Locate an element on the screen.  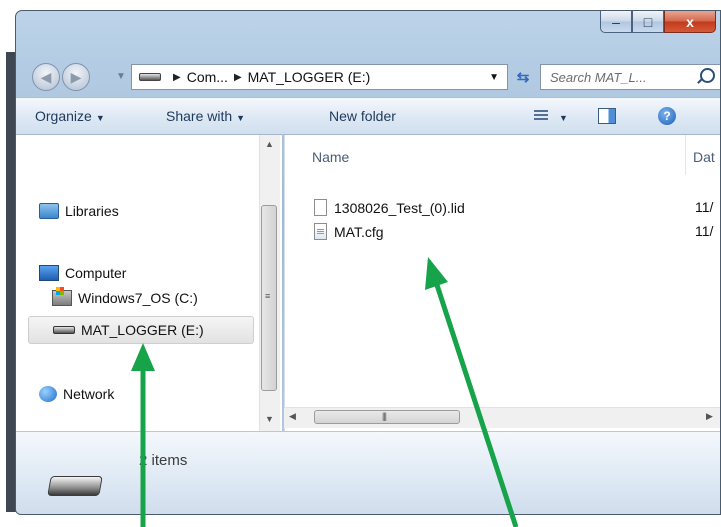
annotation-arrow-drive is located at coordinates (143, 435).